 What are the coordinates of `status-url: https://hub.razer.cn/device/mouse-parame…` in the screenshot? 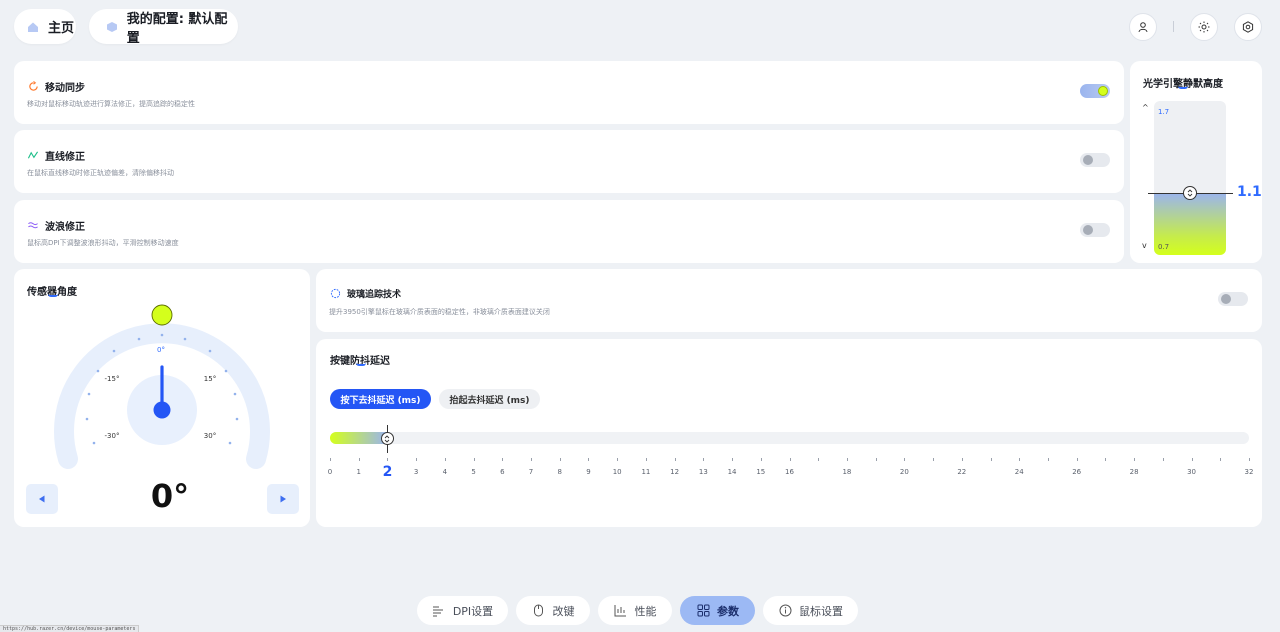 It's located at (70, 628).